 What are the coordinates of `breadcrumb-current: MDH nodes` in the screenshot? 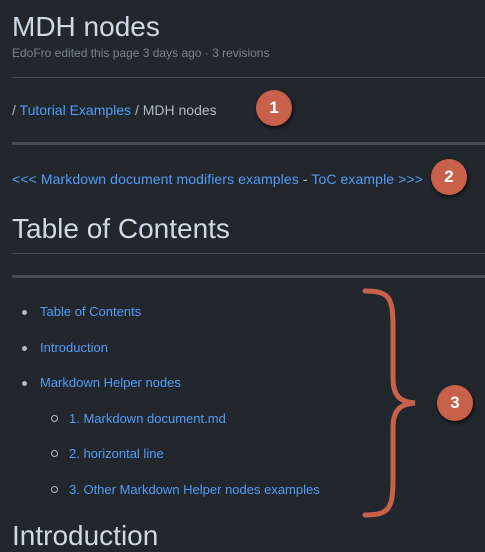 It's located at (179, 110).